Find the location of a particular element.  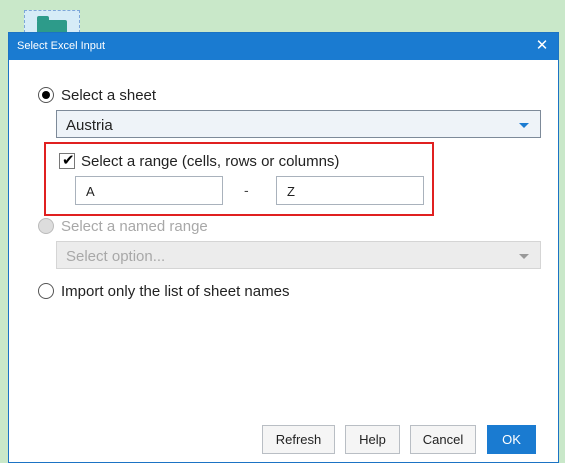

range-from-value: A is located at coordinates (90, 191).